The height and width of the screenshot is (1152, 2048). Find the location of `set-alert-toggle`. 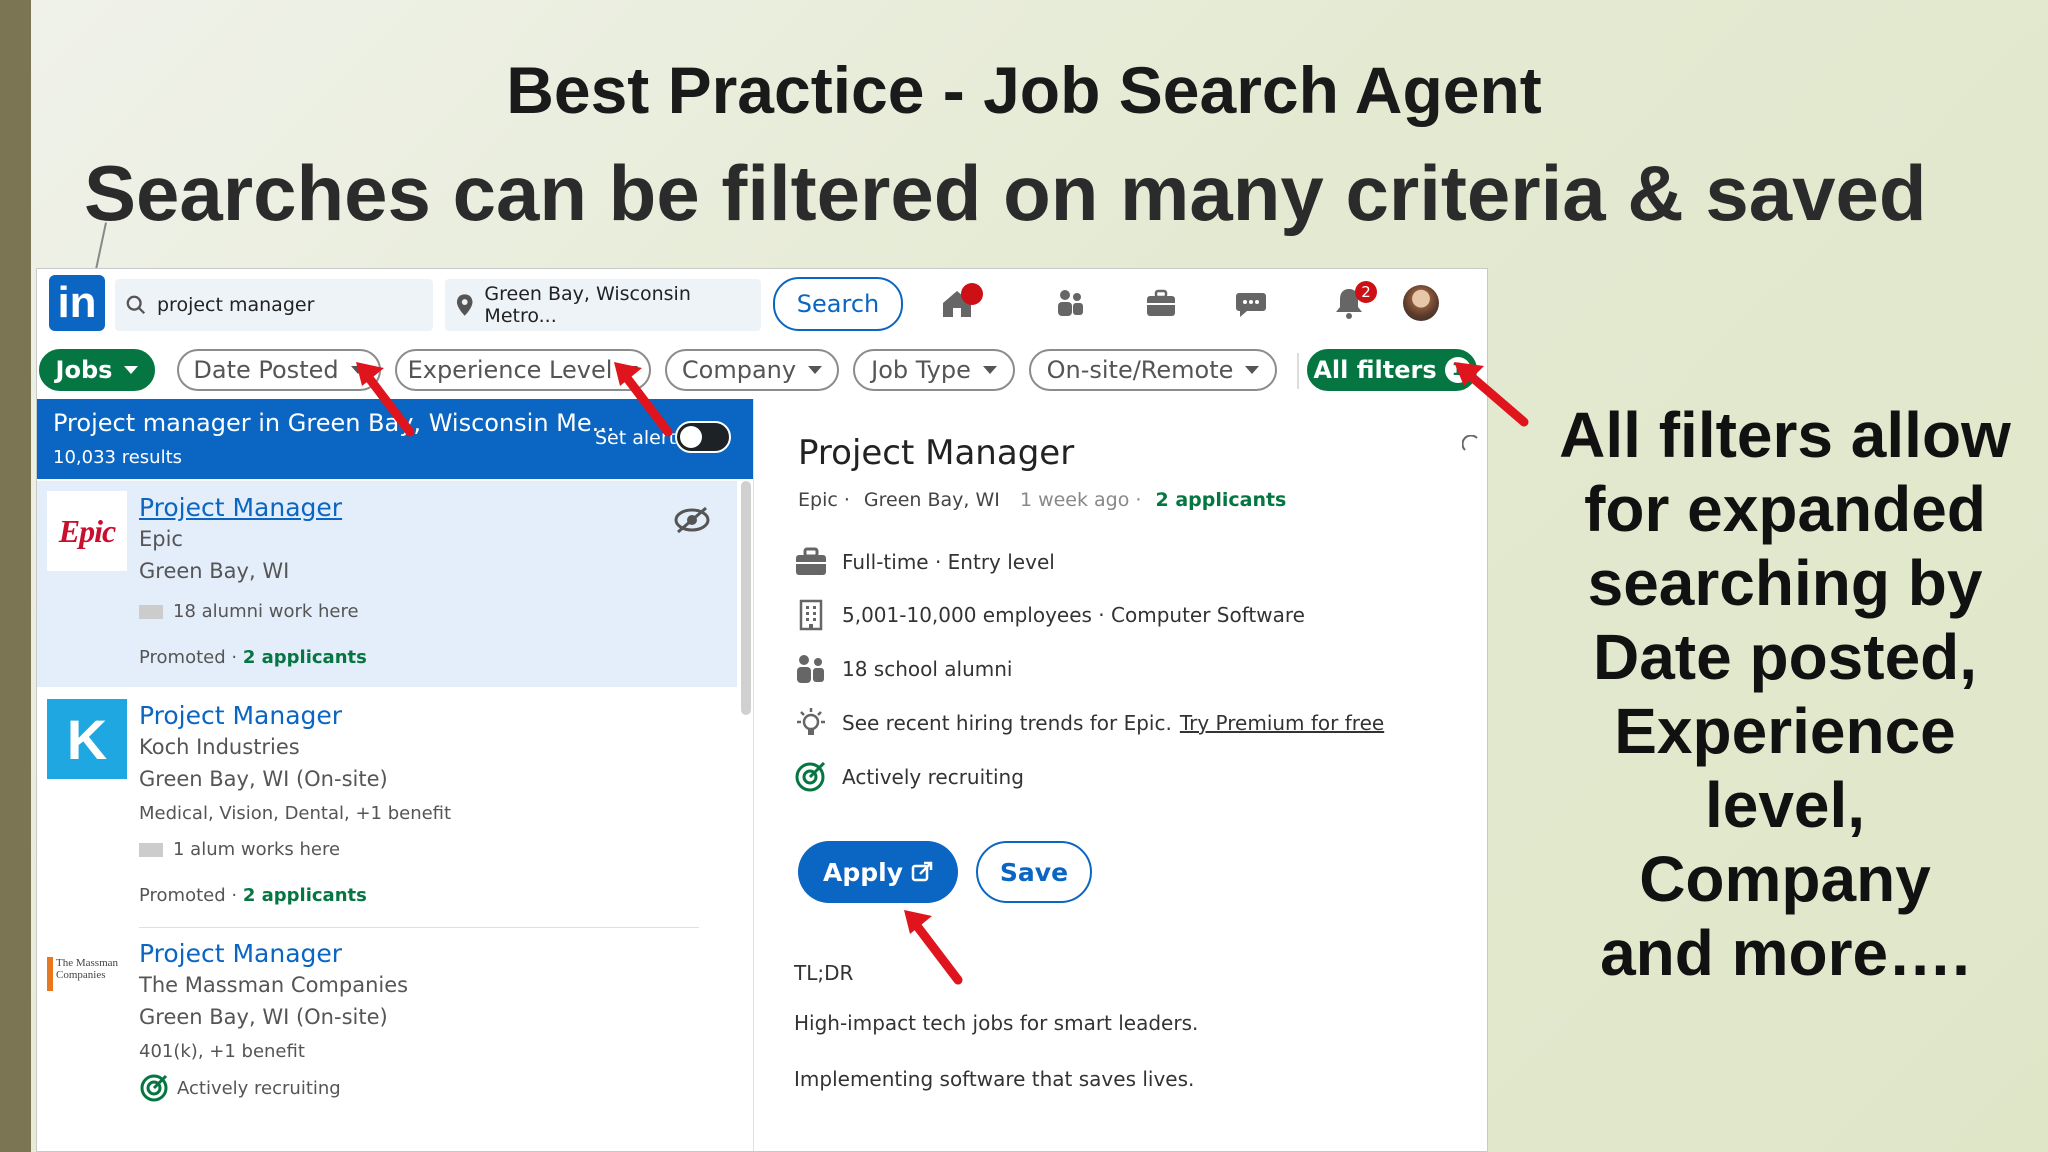

set-alert-toggle is located at coordinates (703, 437).